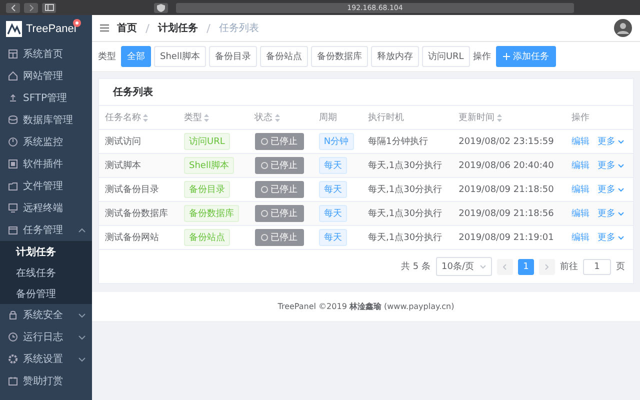 The height and width of the screenshot is (400, 640). I want to click on mountain-logo-icon, so click(14, 29).